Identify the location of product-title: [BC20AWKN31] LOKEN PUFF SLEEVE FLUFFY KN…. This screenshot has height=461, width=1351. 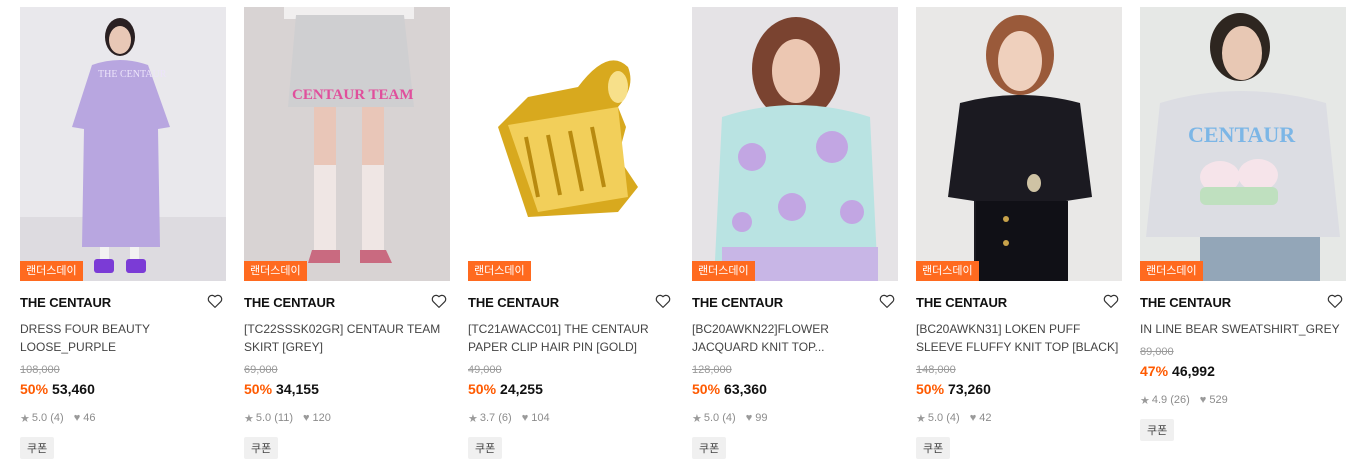
(1019, 338).